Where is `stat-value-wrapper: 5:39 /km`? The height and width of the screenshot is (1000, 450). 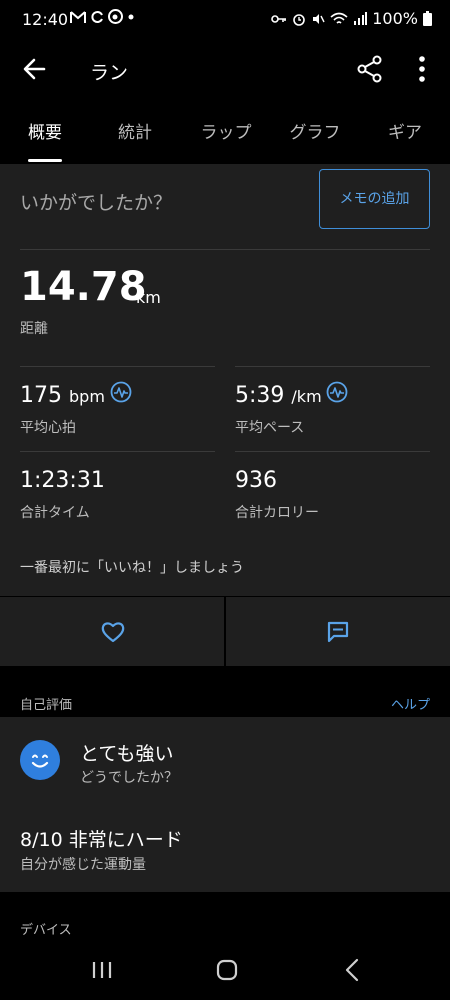 stat-value-wrapper: 5:39 /km is located at coordinates (278, 395).